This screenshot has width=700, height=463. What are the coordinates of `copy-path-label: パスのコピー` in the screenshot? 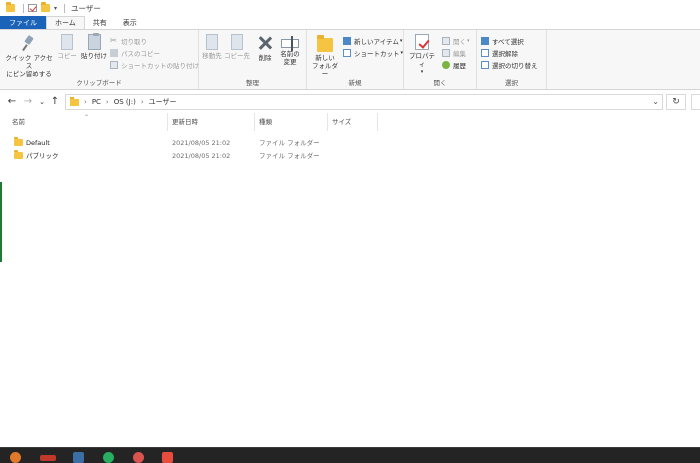 It's located at (140, 54).